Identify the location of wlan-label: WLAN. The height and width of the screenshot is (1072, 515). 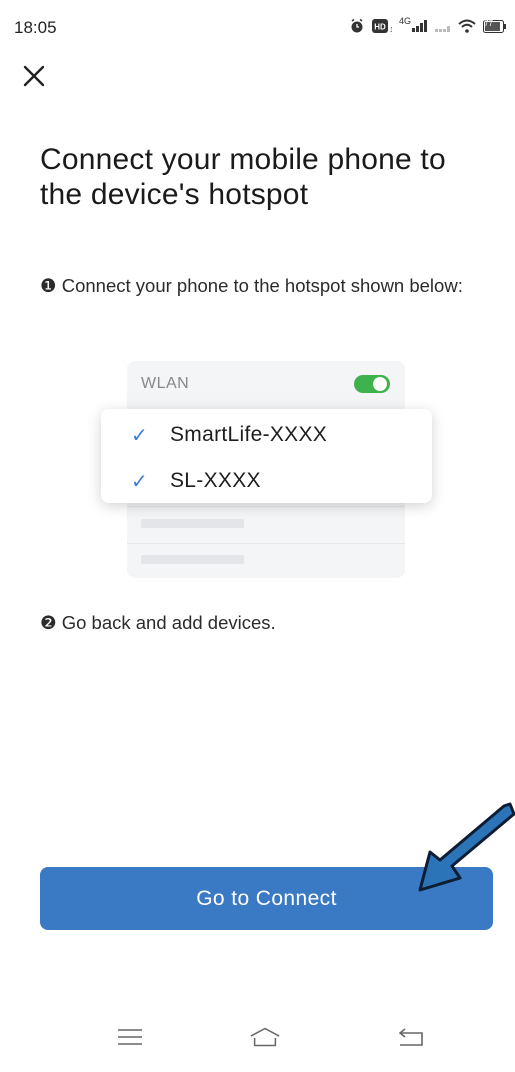
(165, 383).